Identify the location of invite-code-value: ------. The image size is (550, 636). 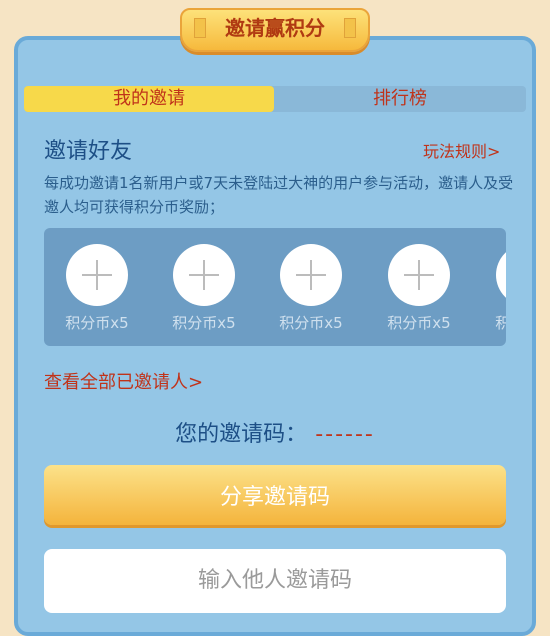
(345, 434).